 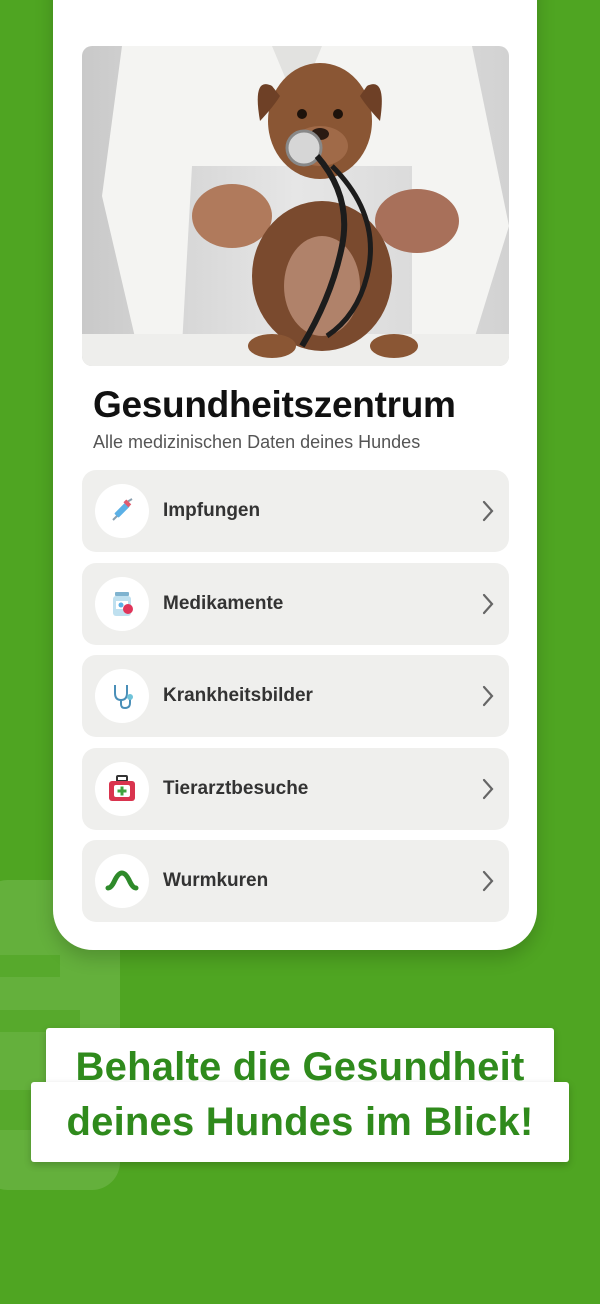 What do you see at coordinates (223, 603) in the screenshot?
I see `menu-item-label: Medikamente` at bounding box center [223, 603].